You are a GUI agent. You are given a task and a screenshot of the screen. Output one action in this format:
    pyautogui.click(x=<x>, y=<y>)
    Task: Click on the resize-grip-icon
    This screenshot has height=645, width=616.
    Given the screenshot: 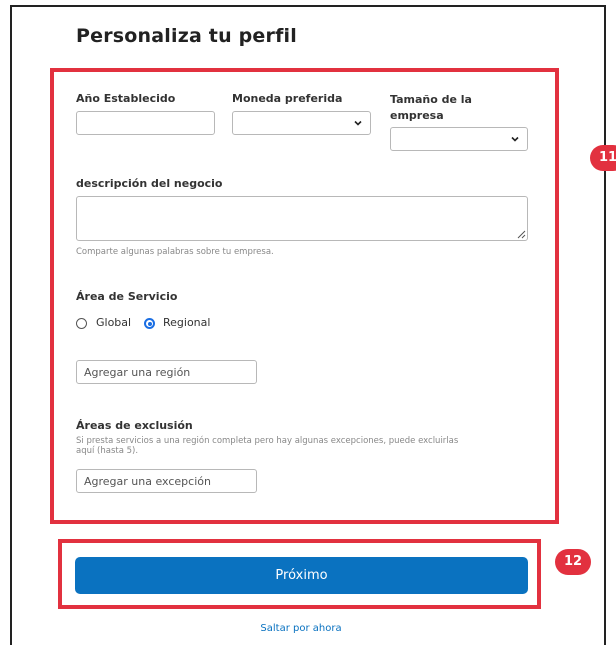 What is the action you would take?
    pyautogui.click(x=521, y=234)
    